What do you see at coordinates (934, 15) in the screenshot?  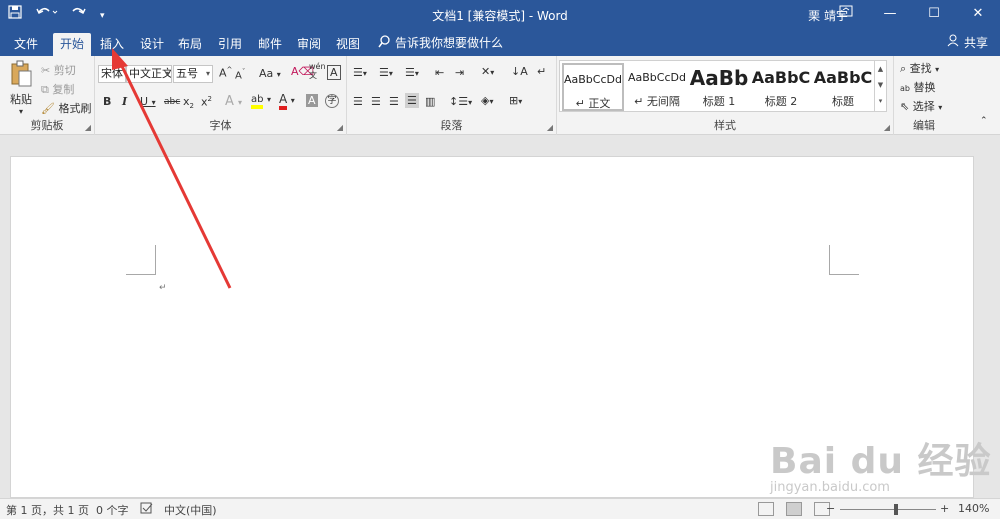 I see `maximize-icon: ☐` at bounding box center [934, 15].